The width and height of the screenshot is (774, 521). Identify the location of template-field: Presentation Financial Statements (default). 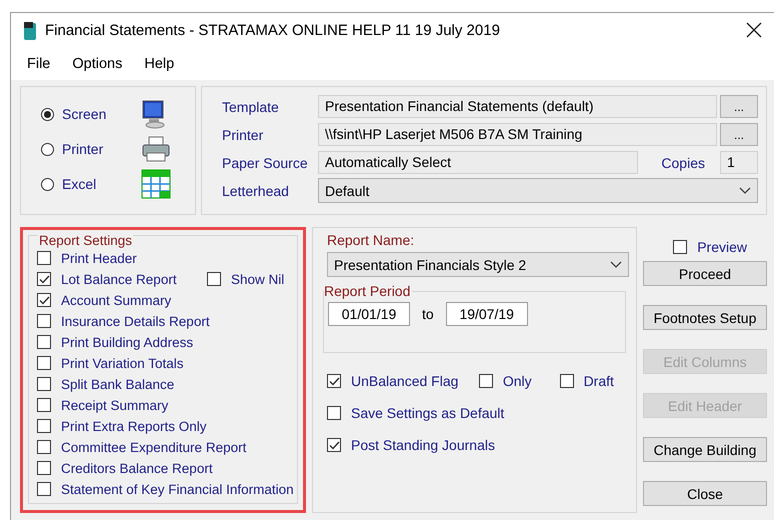
(517, 106).